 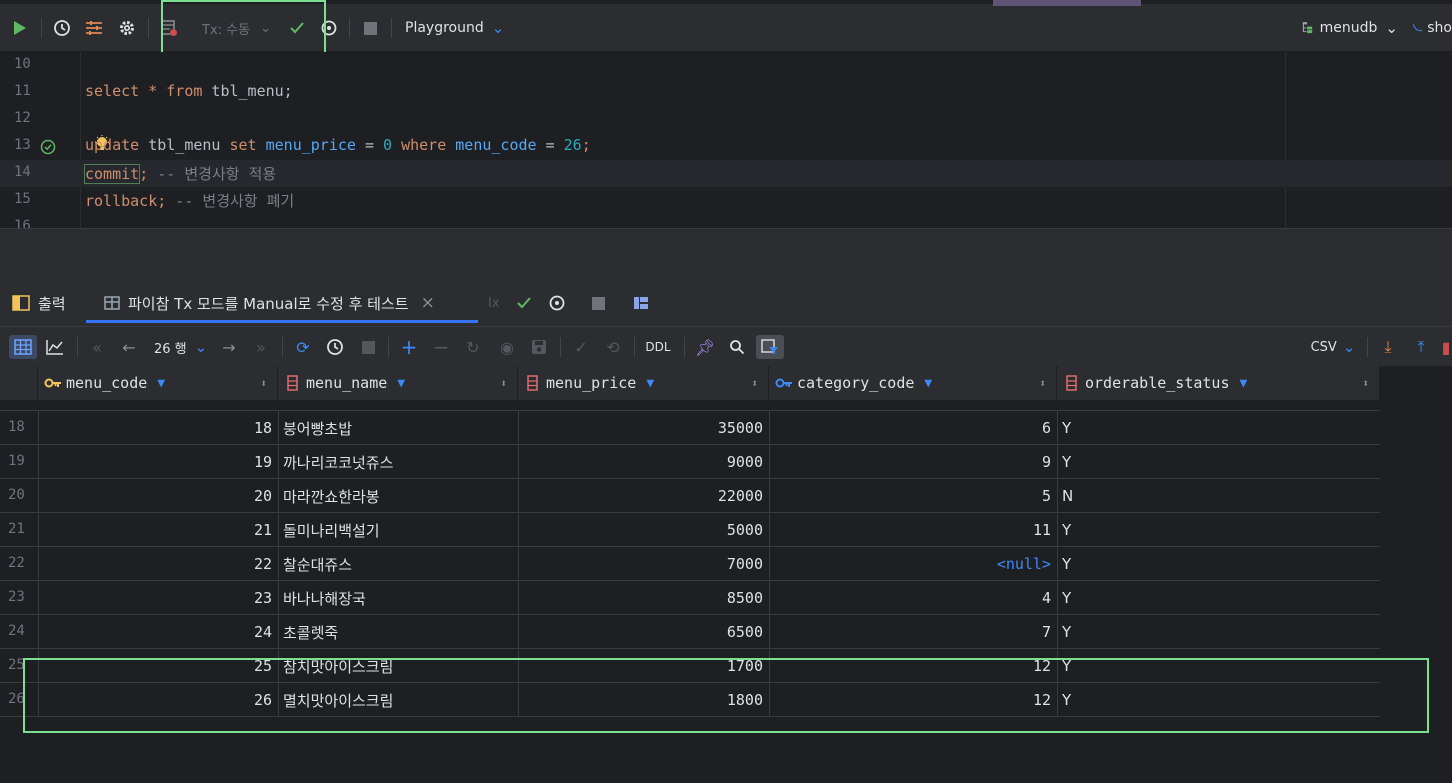 I want to click on gear-button, so click(x=127, y=28).